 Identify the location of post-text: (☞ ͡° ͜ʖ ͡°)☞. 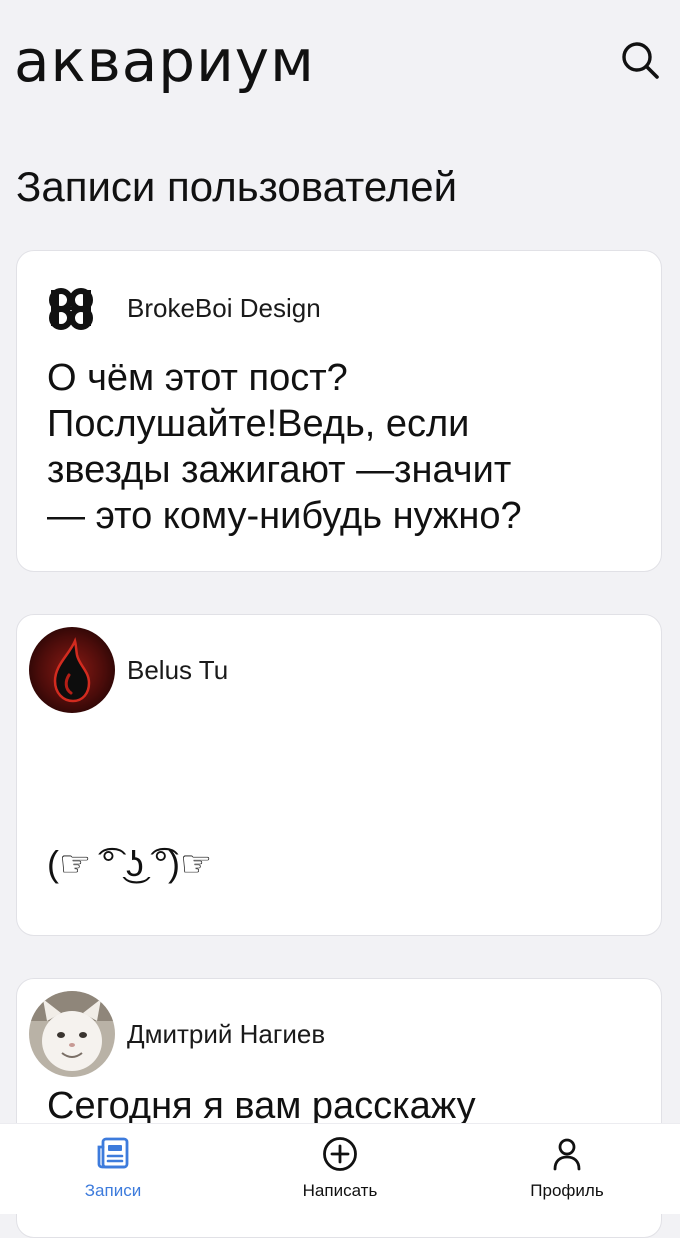
(130, 863).